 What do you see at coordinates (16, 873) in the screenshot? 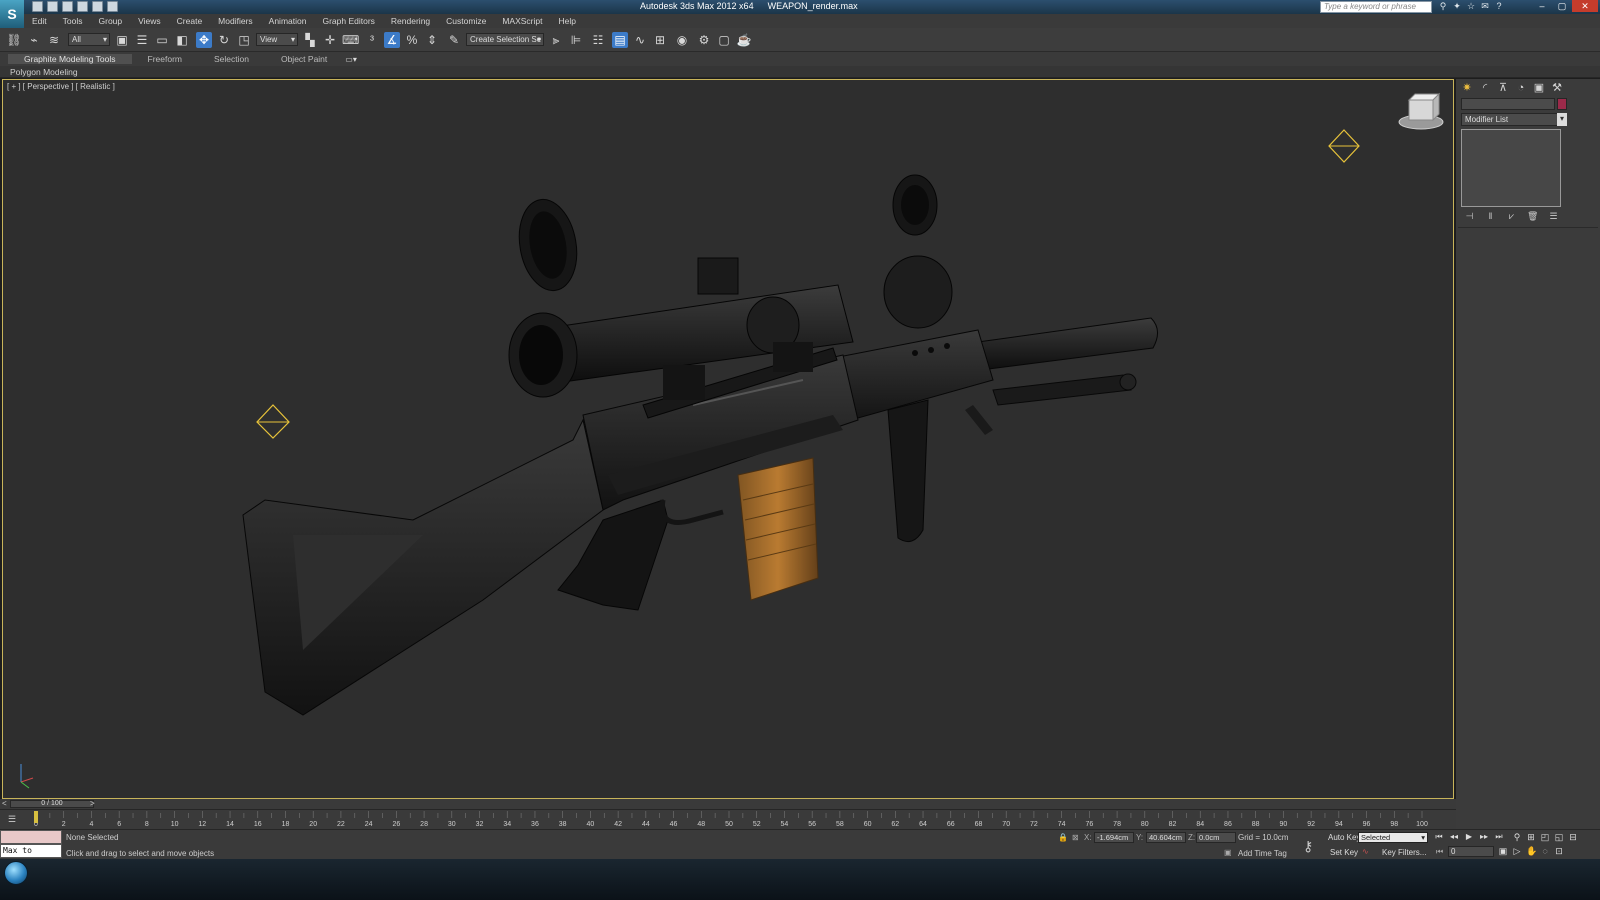
I see `start-button-icon` at bounding box center [16, 873].